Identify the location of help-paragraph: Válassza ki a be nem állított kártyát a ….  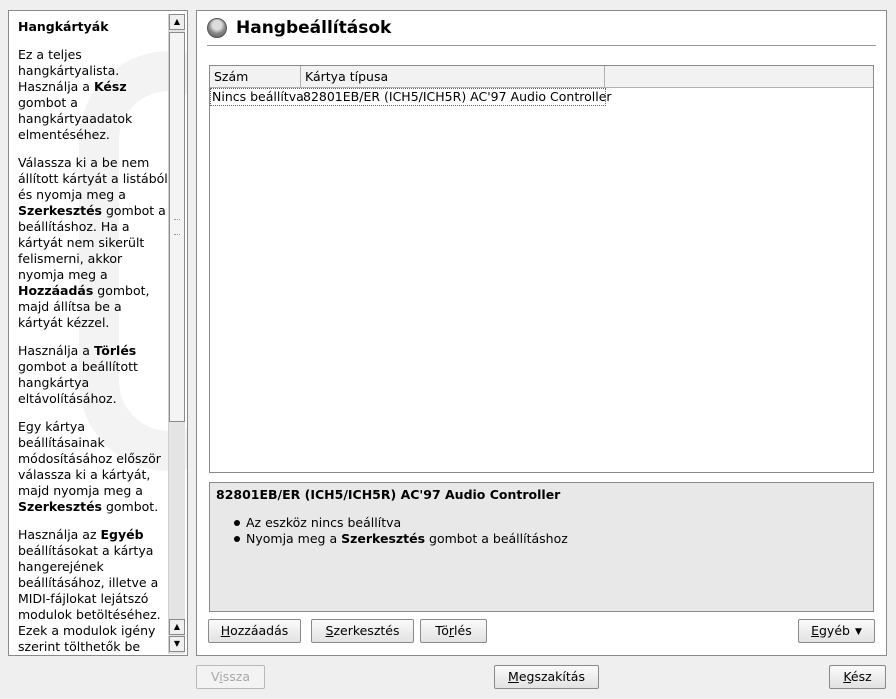
(93, 242).